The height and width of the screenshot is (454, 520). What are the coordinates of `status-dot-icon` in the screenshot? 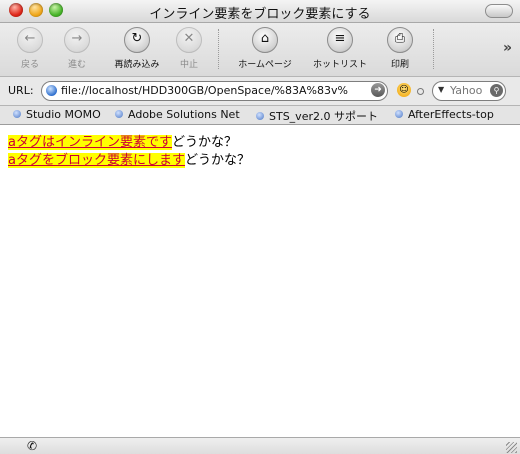 It's located at (420, 91).